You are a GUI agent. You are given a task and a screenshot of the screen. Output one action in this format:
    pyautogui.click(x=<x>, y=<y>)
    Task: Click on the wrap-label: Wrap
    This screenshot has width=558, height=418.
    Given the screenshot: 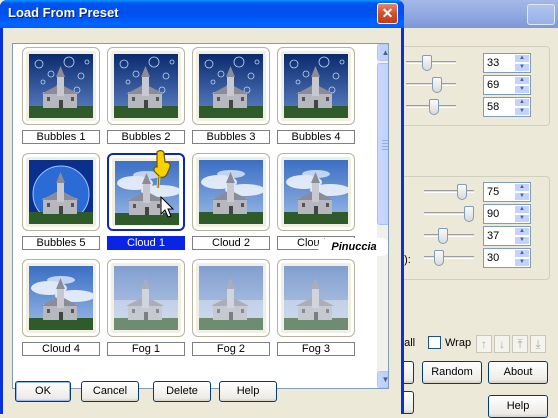 What is the action you would take?
    pyautogui.click(x=458, y=343)
    